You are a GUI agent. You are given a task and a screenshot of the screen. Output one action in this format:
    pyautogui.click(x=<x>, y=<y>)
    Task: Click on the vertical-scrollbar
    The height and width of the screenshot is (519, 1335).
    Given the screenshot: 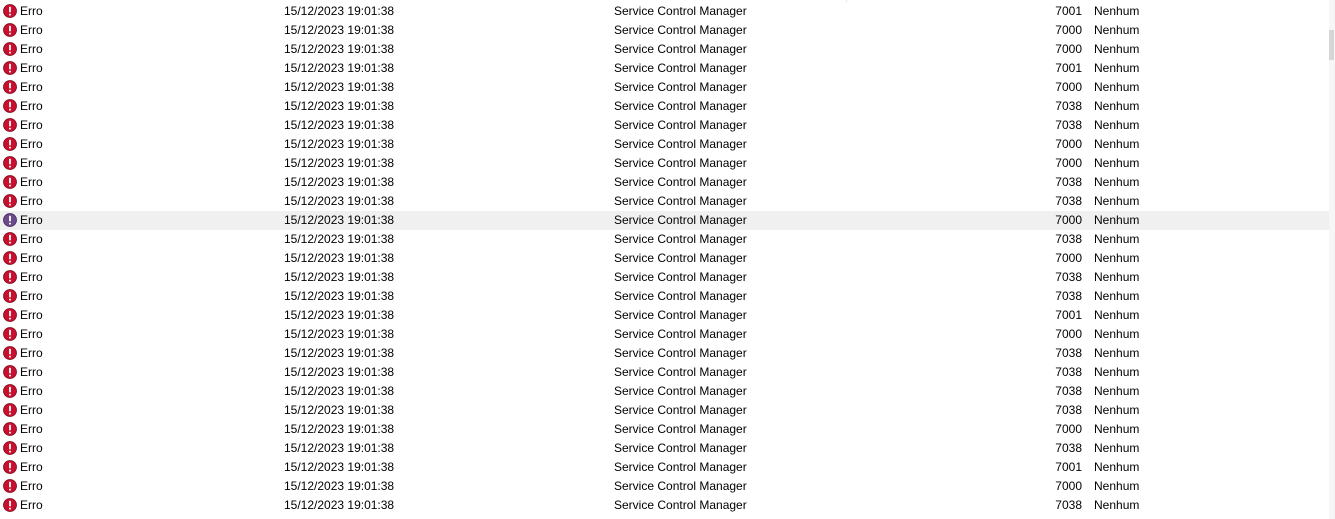 What is the action you would take?
    pyautogui.click(x=1332, y=259)
    